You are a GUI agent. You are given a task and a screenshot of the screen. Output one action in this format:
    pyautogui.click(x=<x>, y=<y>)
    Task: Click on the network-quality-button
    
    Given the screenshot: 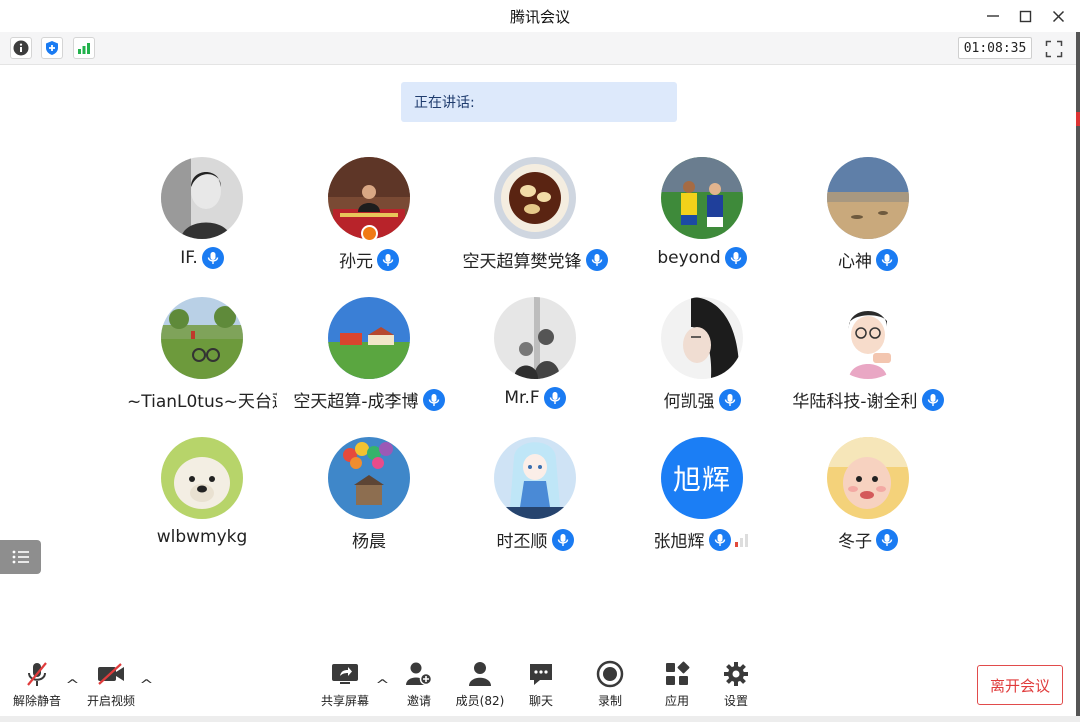 What is the action you would take?
    pyautogui.click(x=84, y=48)
    